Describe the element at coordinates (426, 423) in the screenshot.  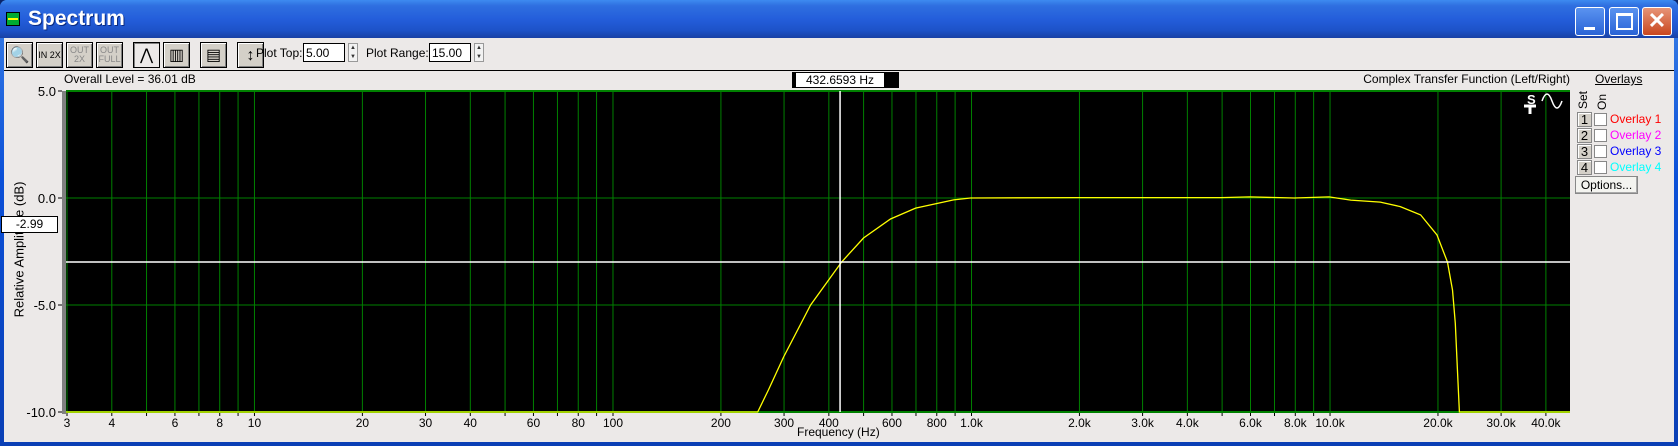
I see `x-tick-label: 30` at that location.